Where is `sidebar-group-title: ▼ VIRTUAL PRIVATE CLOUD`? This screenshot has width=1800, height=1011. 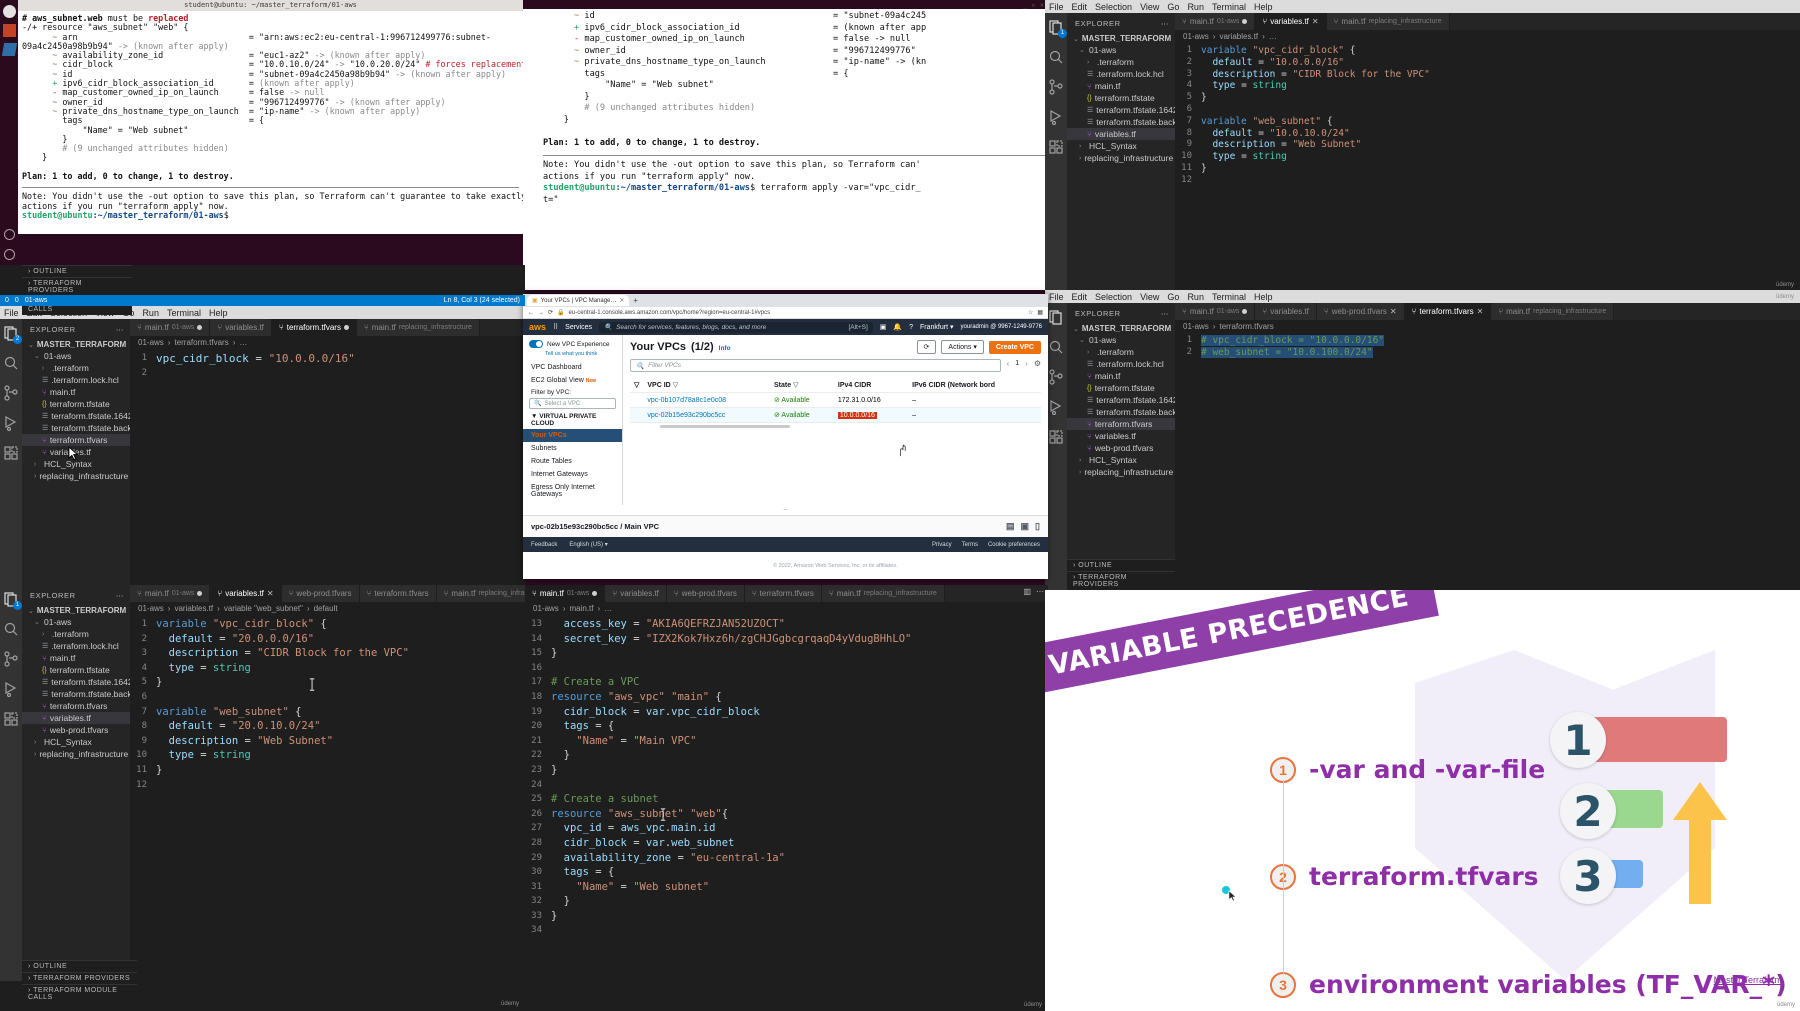
sidebar-group-title: ▼ VIRTUAL PRIVATE CLOUD is located at coordinates (572, 419).